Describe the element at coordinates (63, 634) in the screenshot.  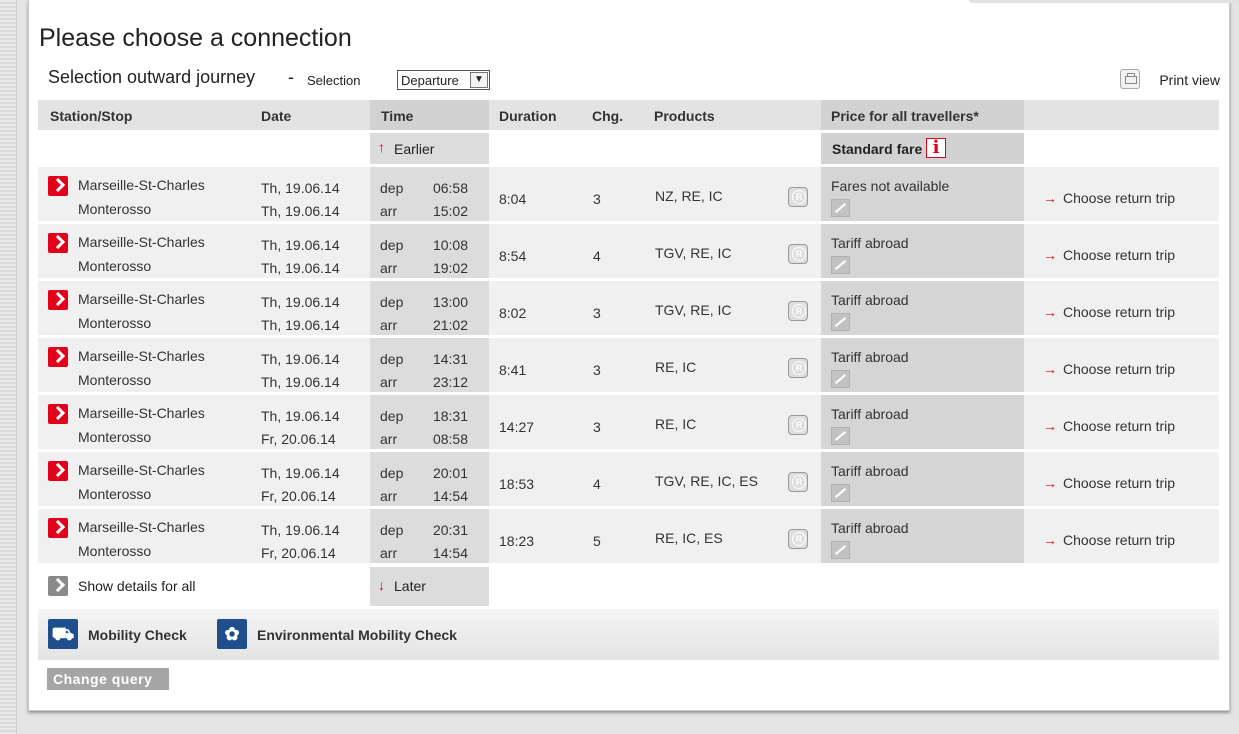
I see `mobility-icon: ⛟` at that location.